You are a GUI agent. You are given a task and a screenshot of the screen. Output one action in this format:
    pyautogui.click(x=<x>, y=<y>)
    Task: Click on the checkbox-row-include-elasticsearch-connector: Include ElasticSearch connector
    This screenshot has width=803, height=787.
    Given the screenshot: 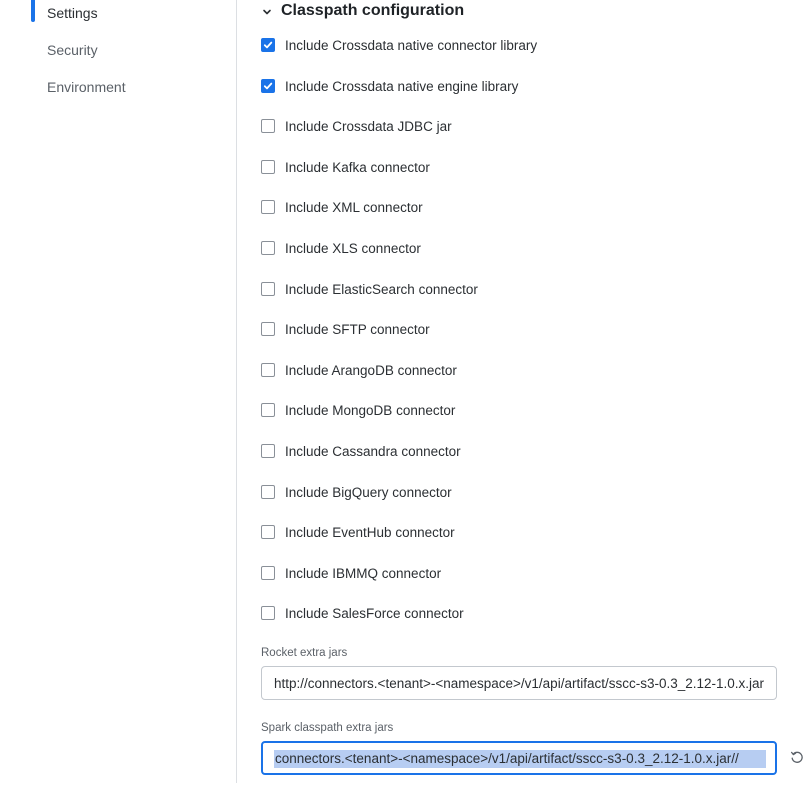 What is the action you would take?
    pyautogui.click(x=369, y=289)
    